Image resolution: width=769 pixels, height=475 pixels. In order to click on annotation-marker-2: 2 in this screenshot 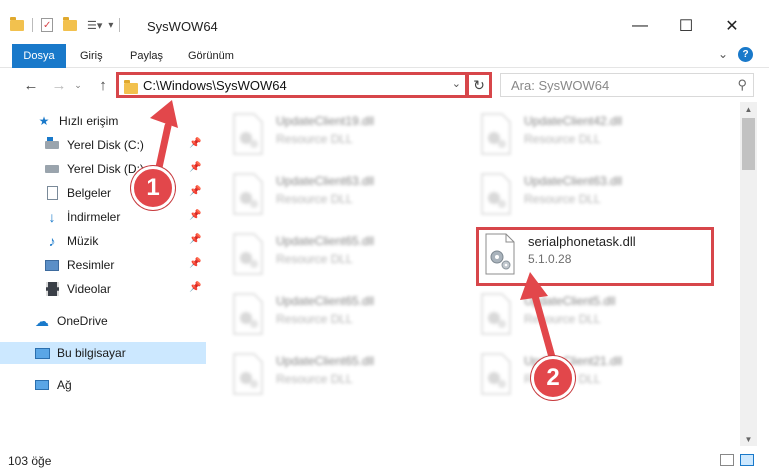, I will do `click(553, 378)`.